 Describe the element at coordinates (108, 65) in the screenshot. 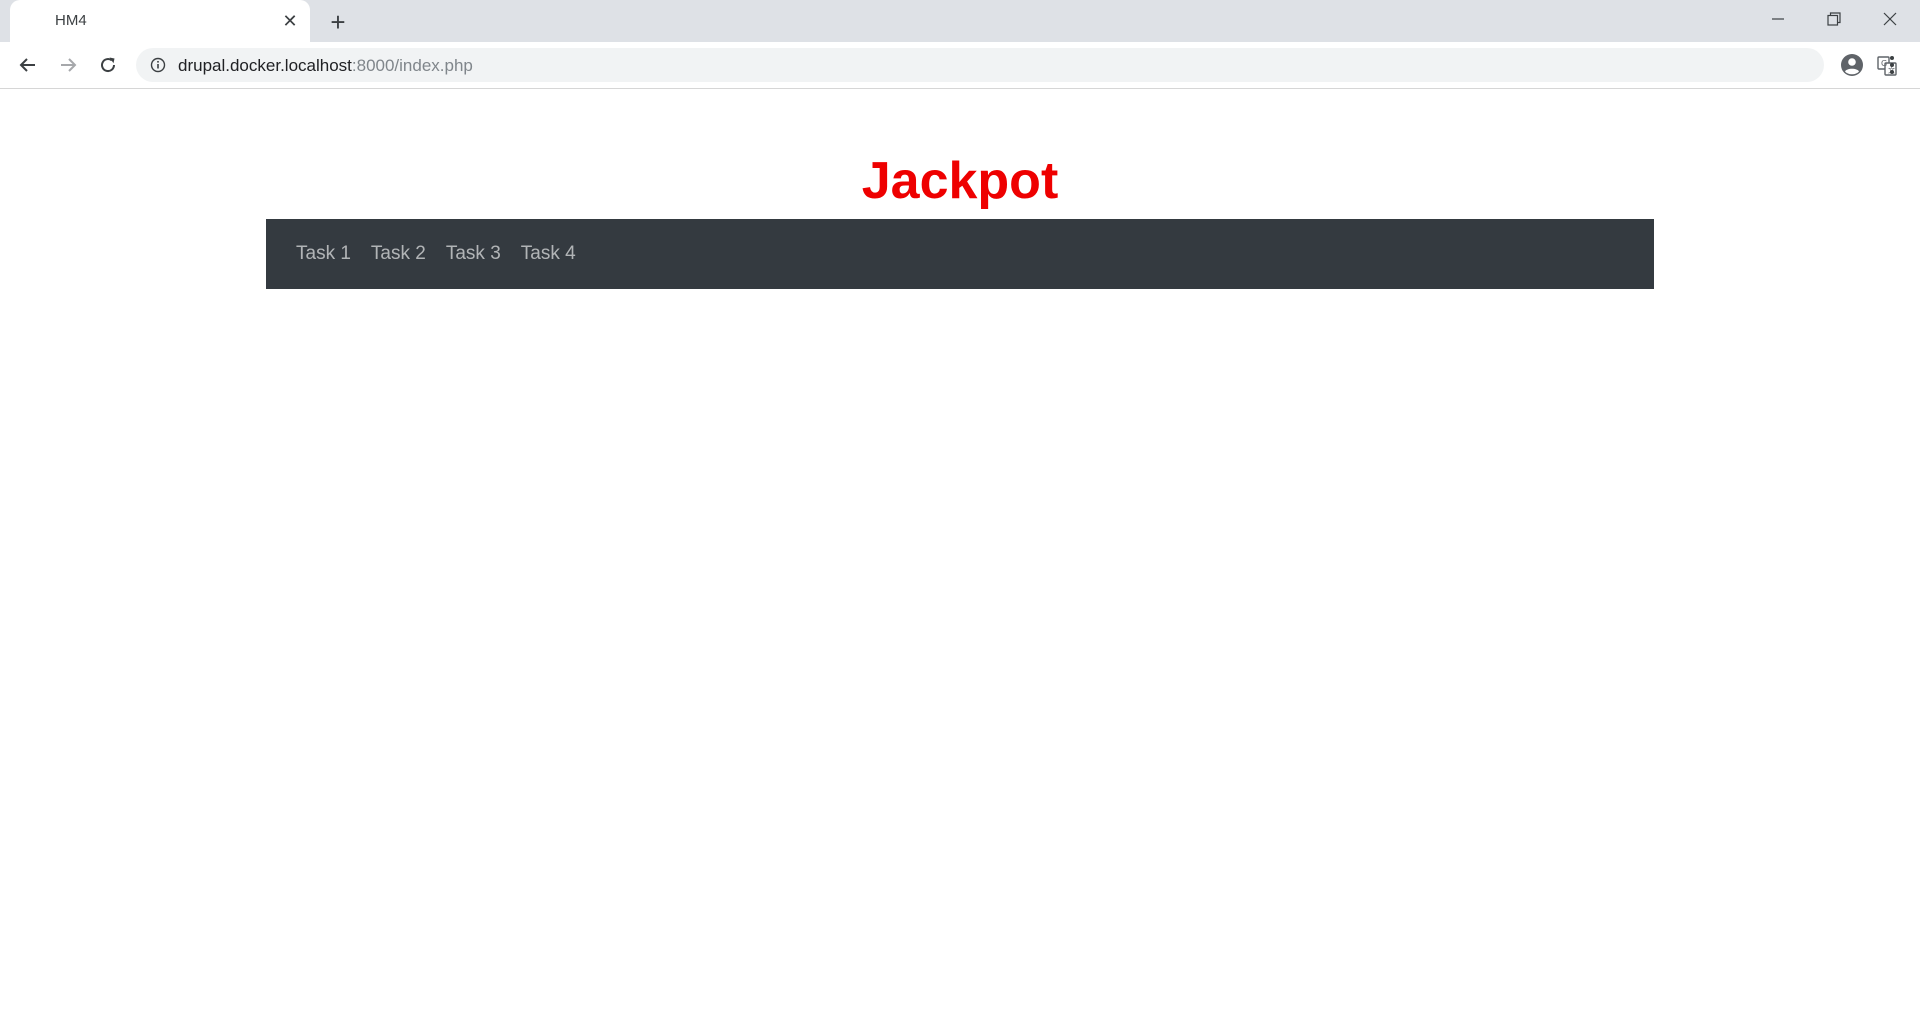

I see `reload-icon` at that location.